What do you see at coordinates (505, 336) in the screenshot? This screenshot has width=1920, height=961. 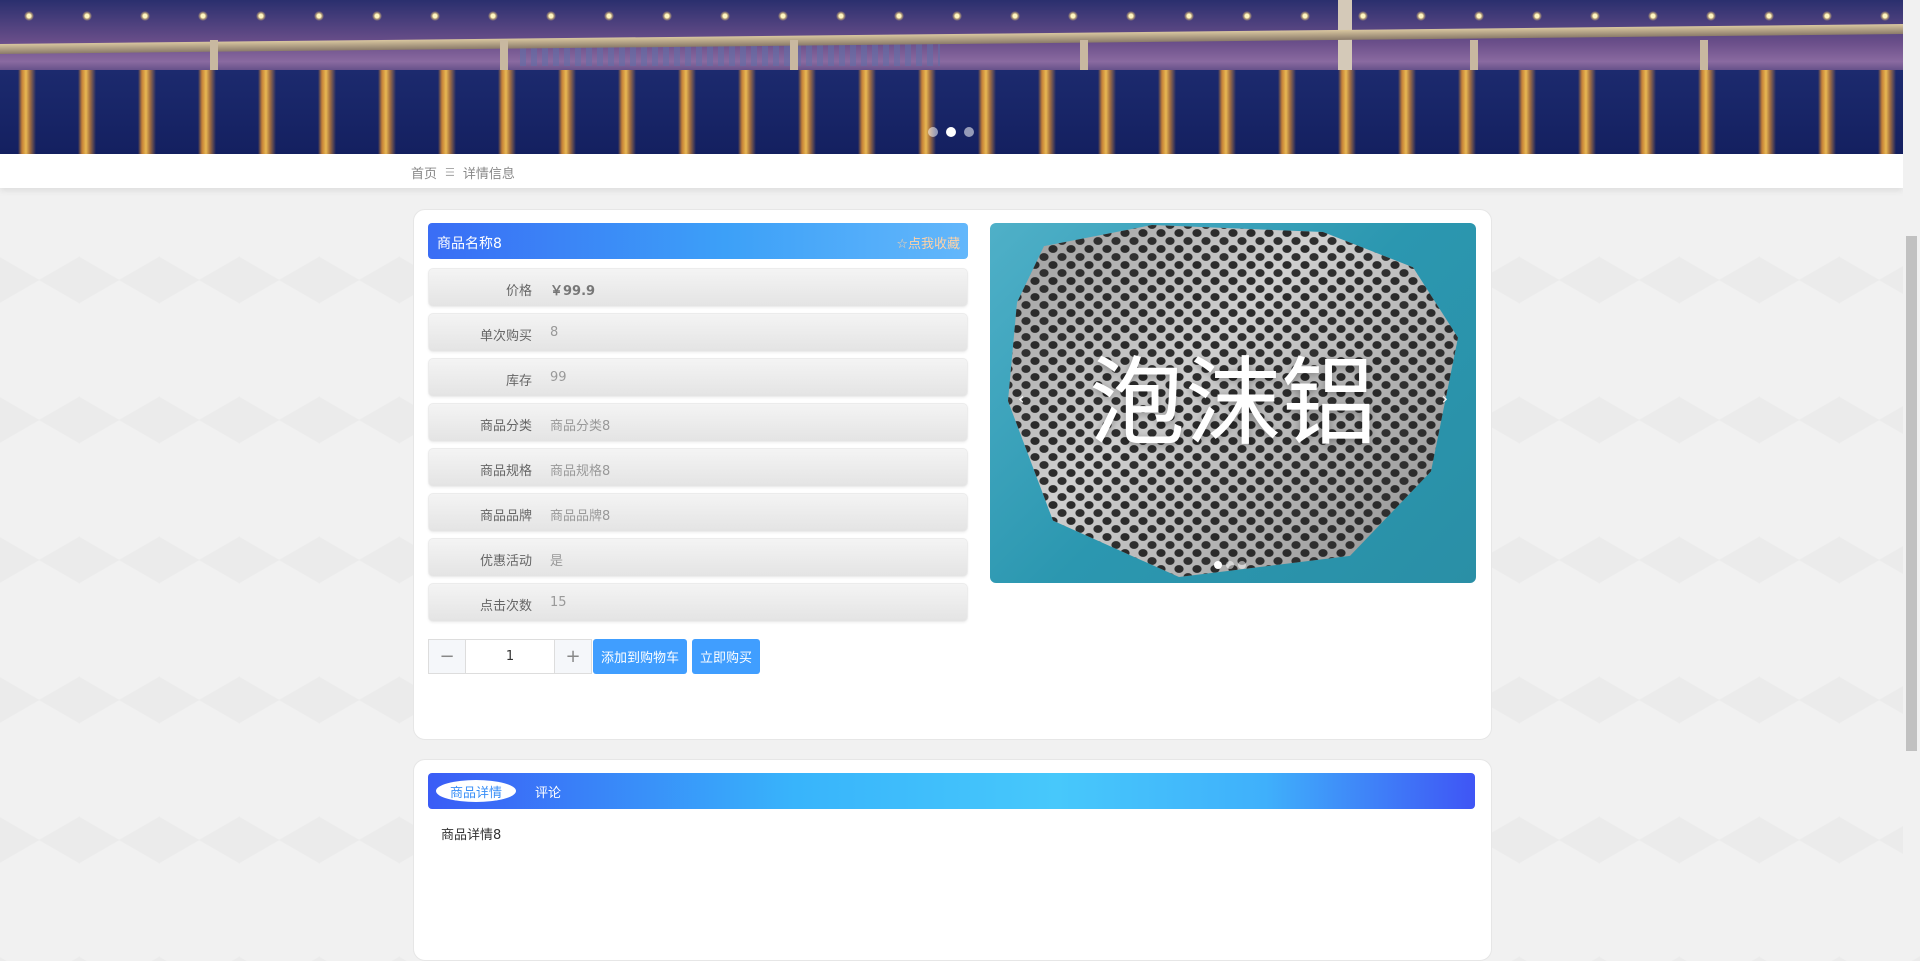 I see `field-label: 单次购买` at bounding box center [505, 336].